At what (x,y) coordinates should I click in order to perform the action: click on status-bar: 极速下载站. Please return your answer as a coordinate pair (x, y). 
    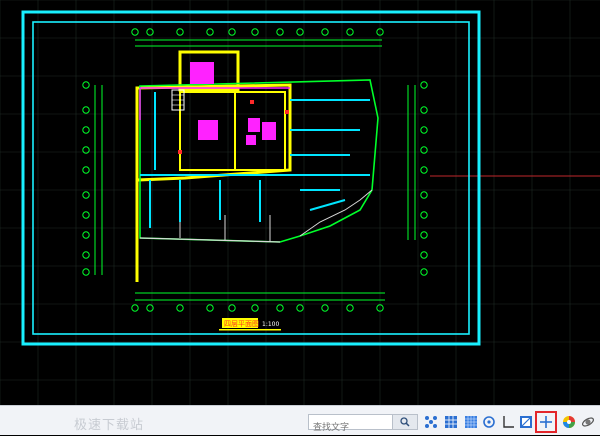
    Looking at the image, I should click on (300, 420).